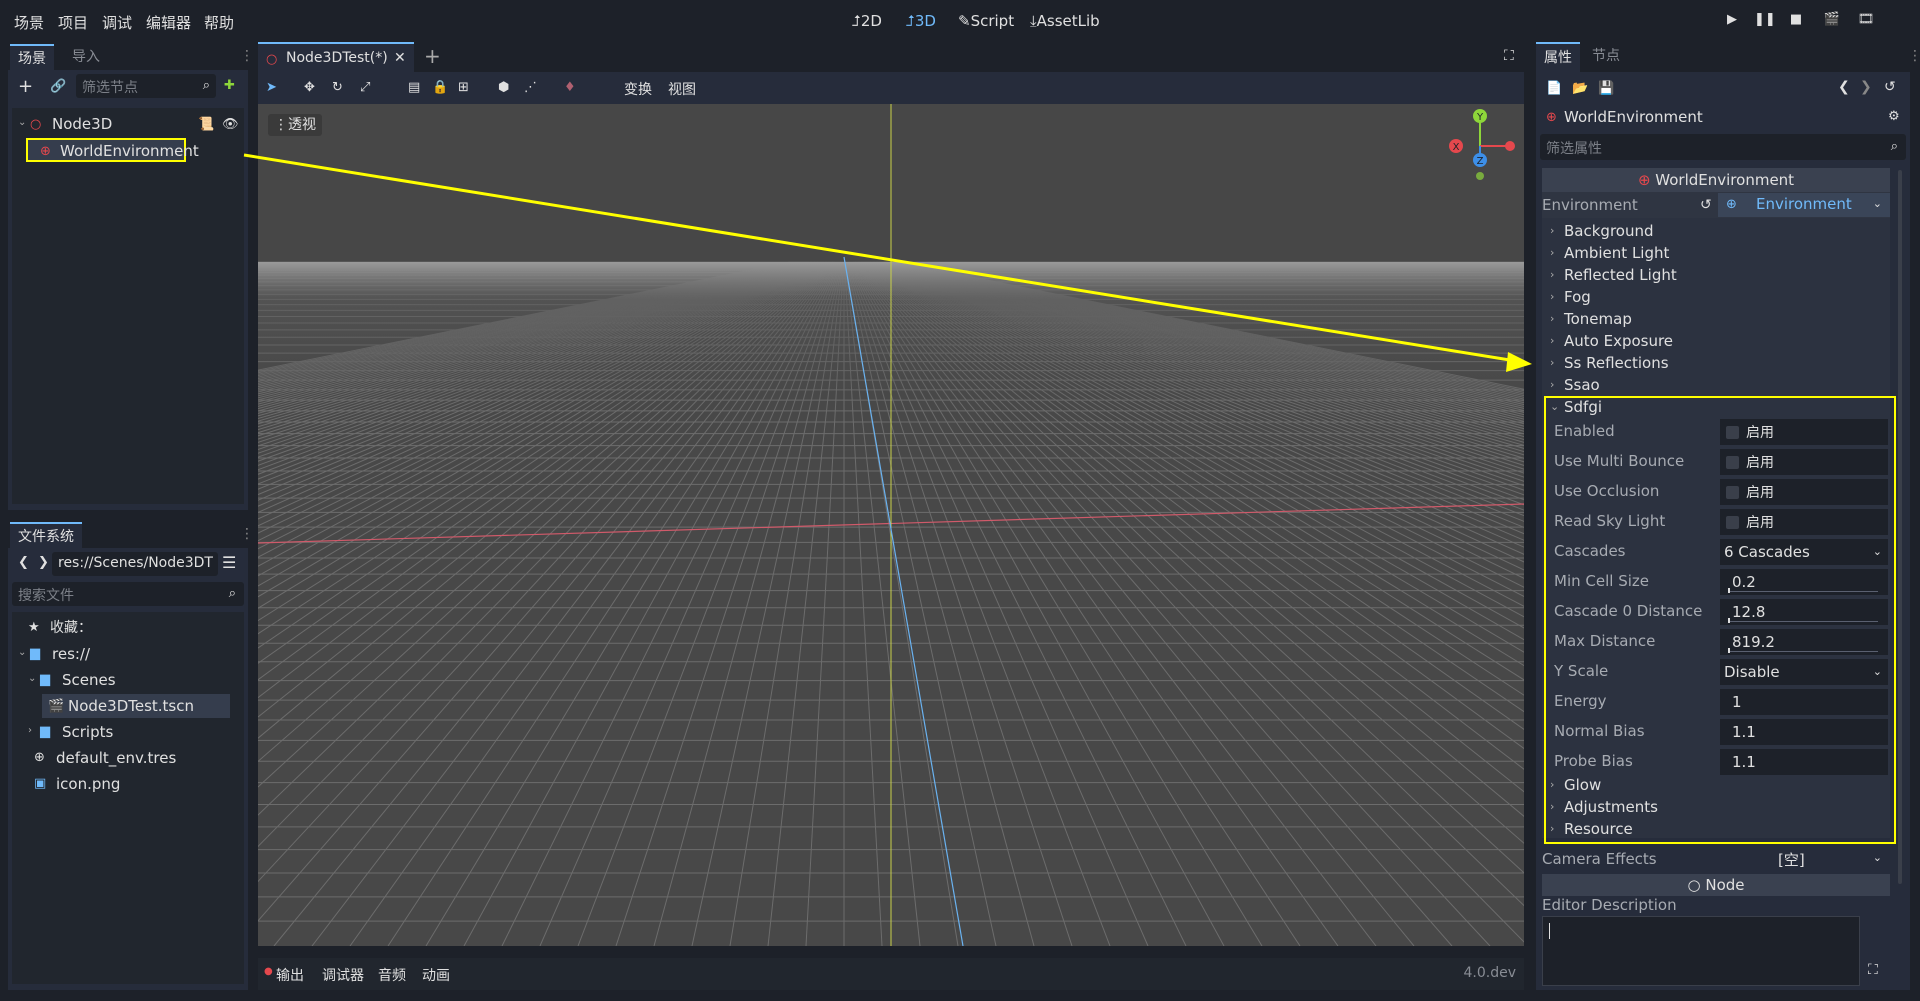  I want to click on tab-output: 输出, so click(290, 975).